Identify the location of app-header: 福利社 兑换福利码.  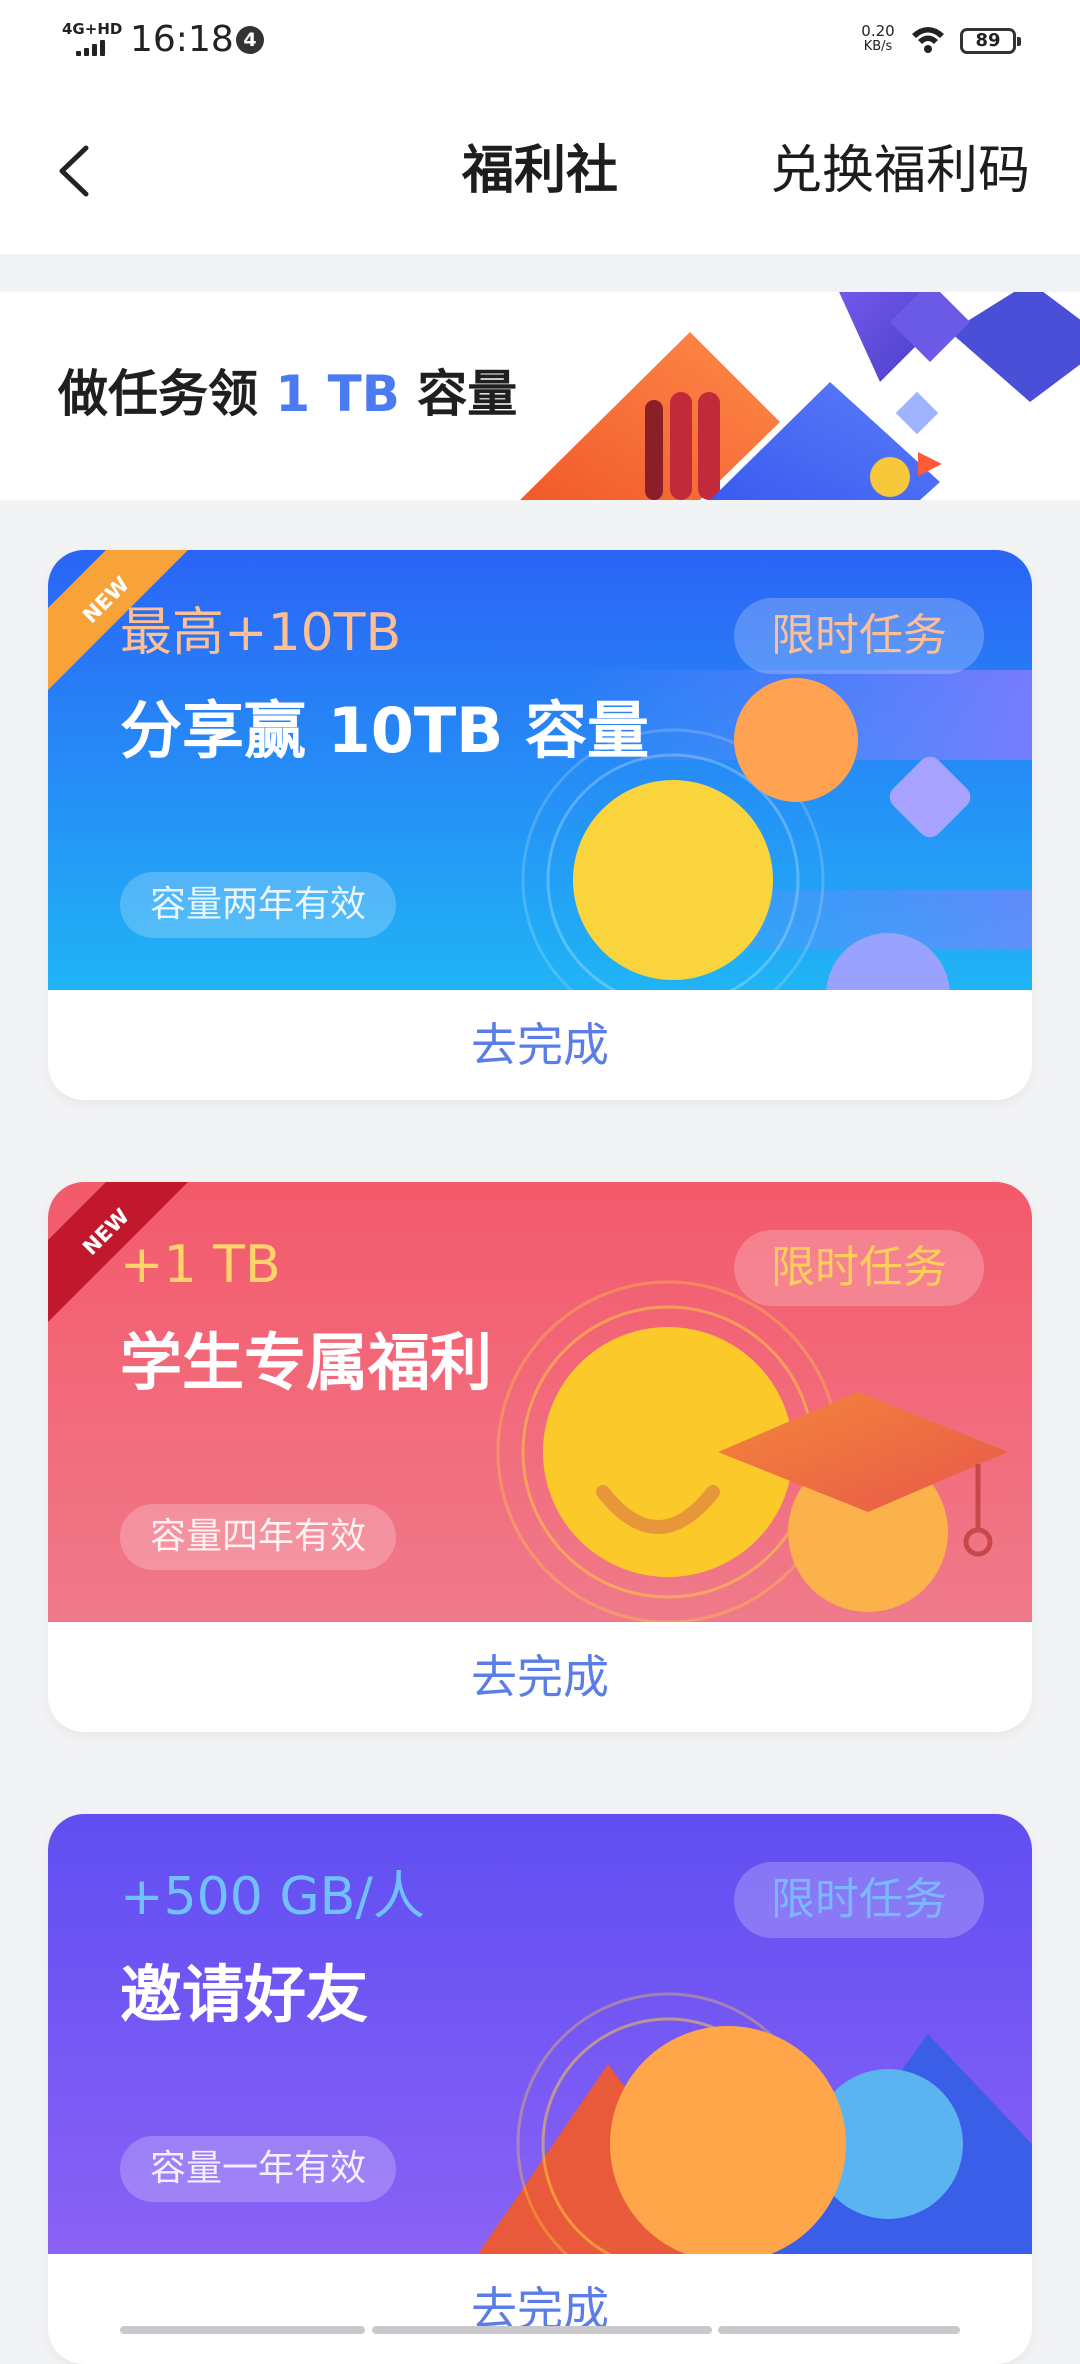
(540, 169).